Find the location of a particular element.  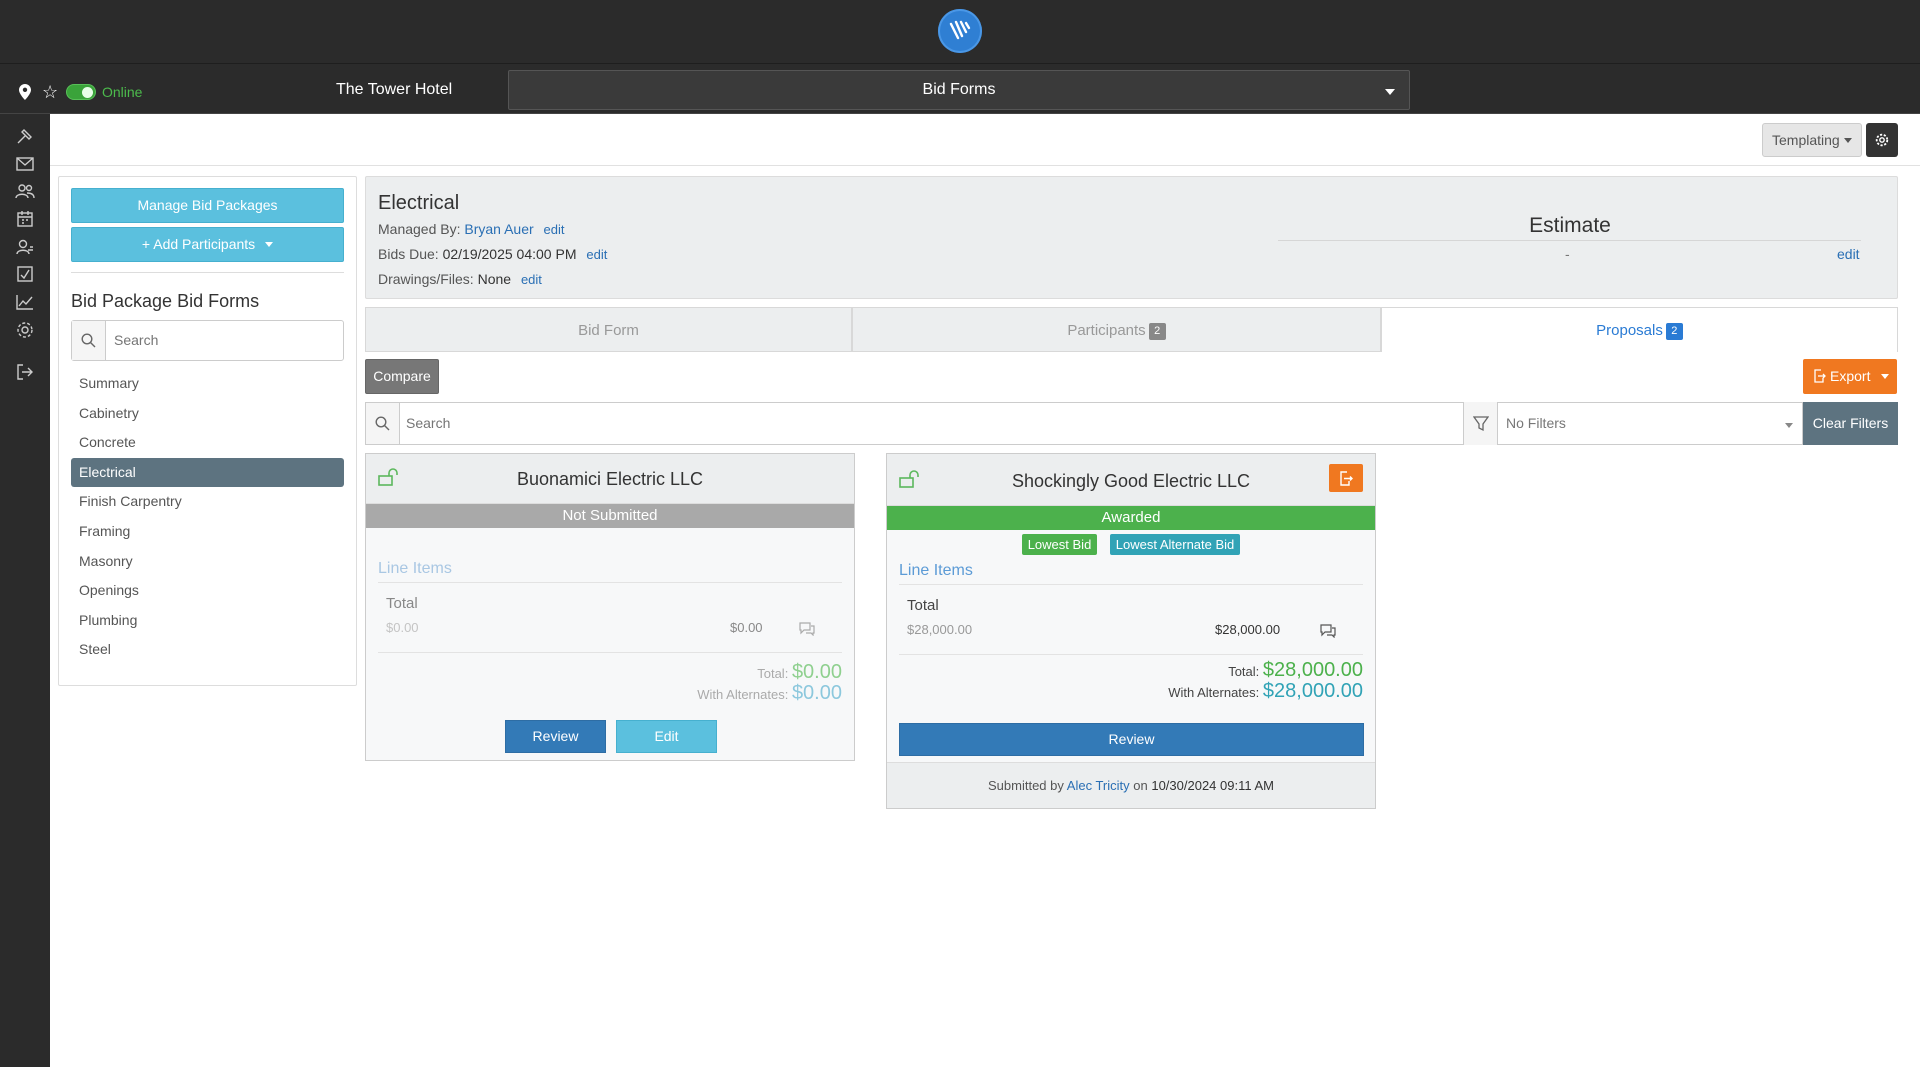

total-value: $0.00 is located at coordinates (816, 672).